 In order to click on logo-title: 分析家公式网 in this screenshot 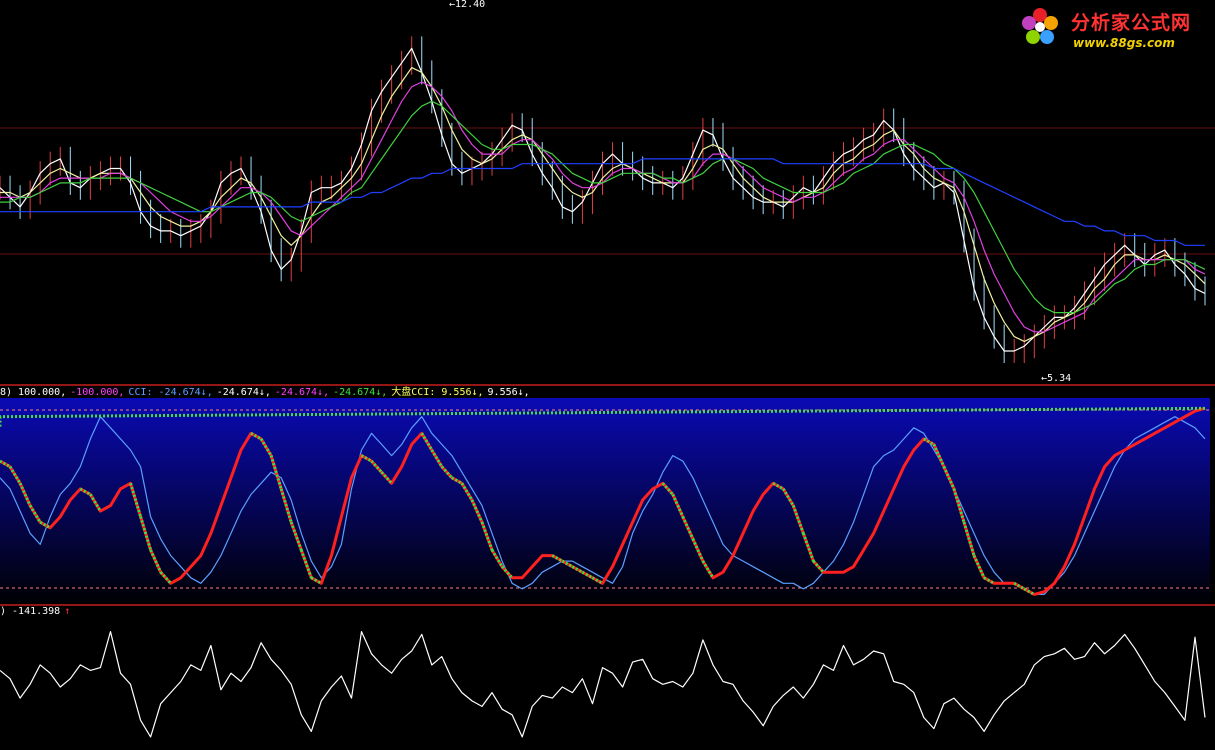, I will do `click(1131, 21)`.